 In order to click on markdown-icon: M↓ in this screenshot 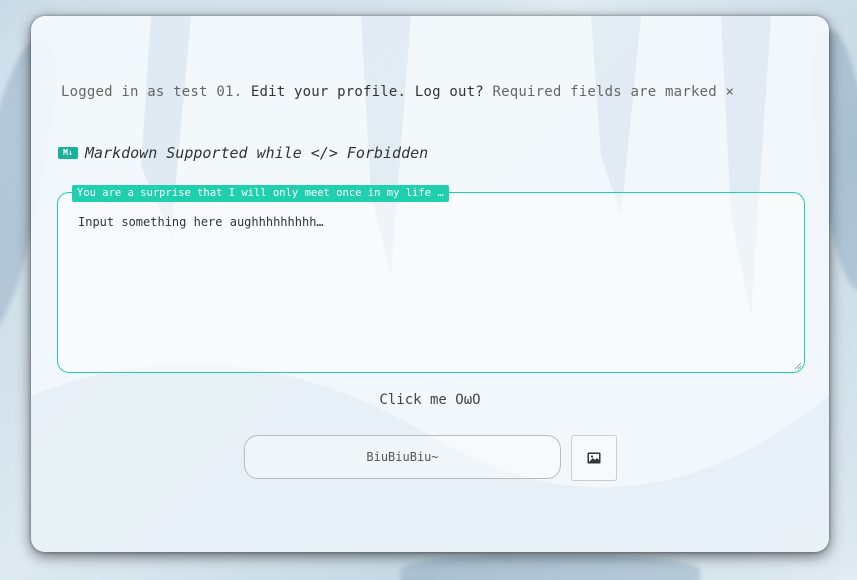, I will do `click(68, 153)`.